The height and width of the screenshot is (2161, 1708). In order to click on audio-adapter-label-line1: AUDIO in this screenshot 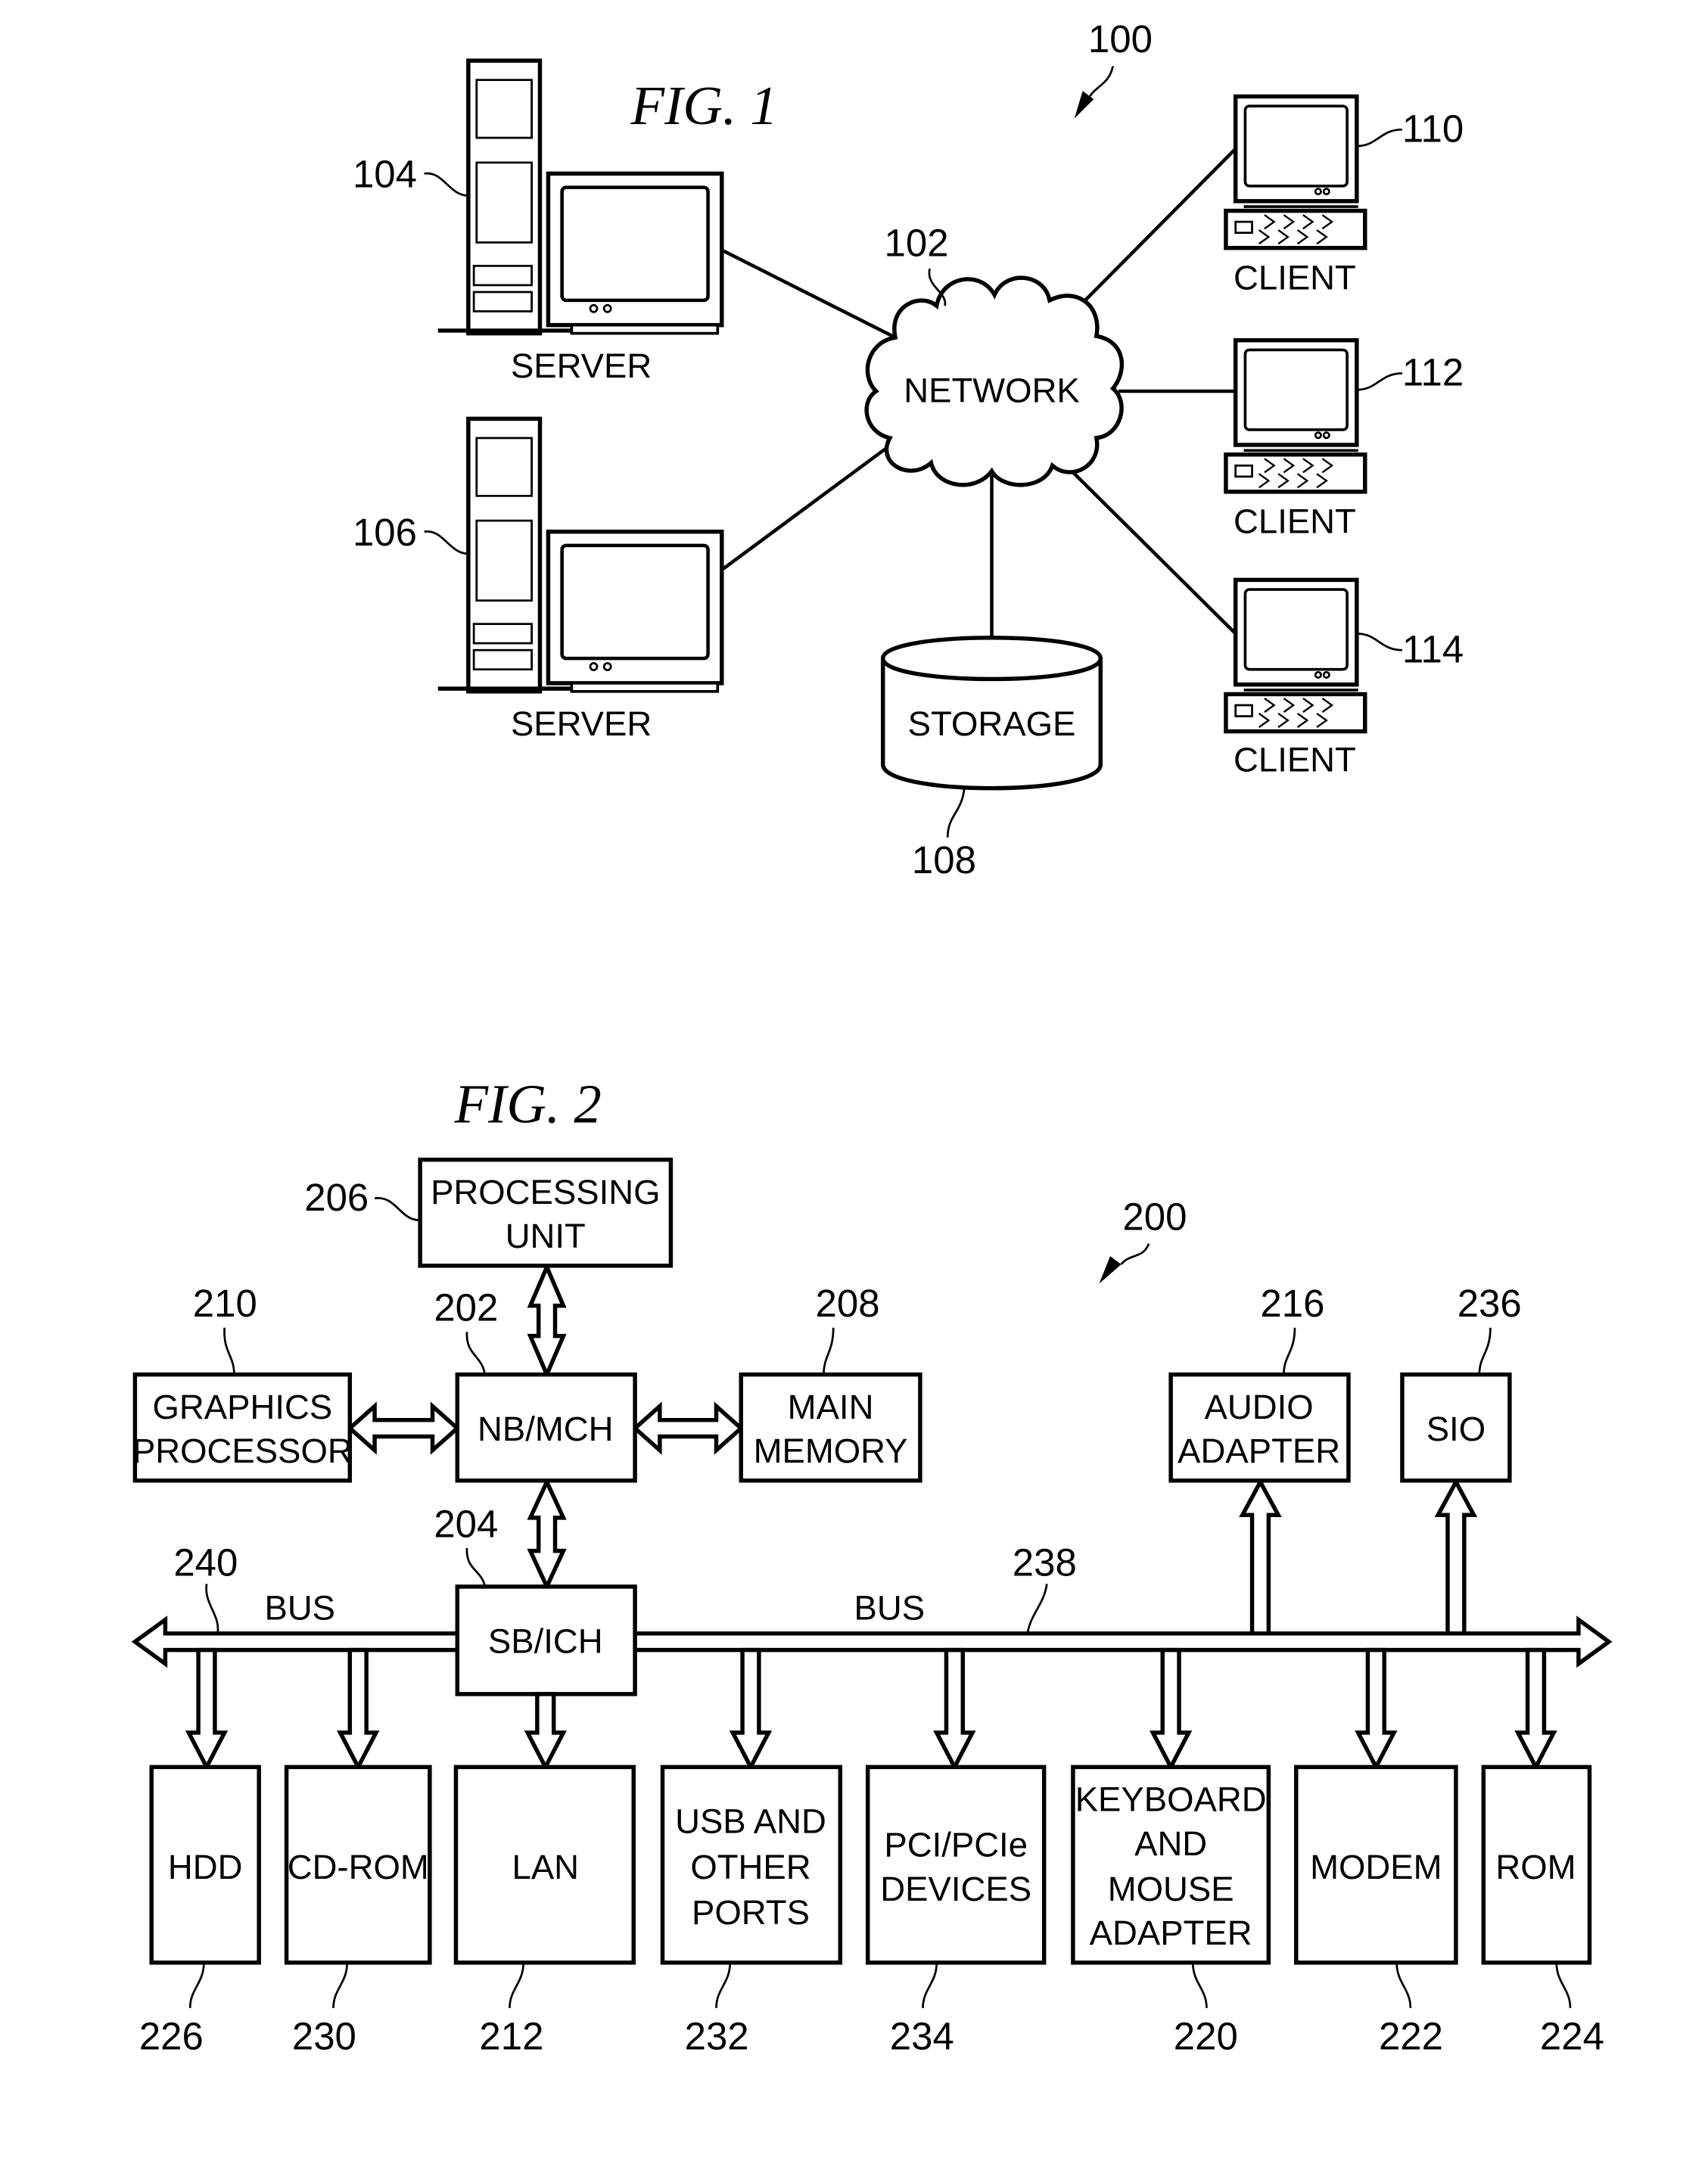, I will do `click(1260, 1407)`.